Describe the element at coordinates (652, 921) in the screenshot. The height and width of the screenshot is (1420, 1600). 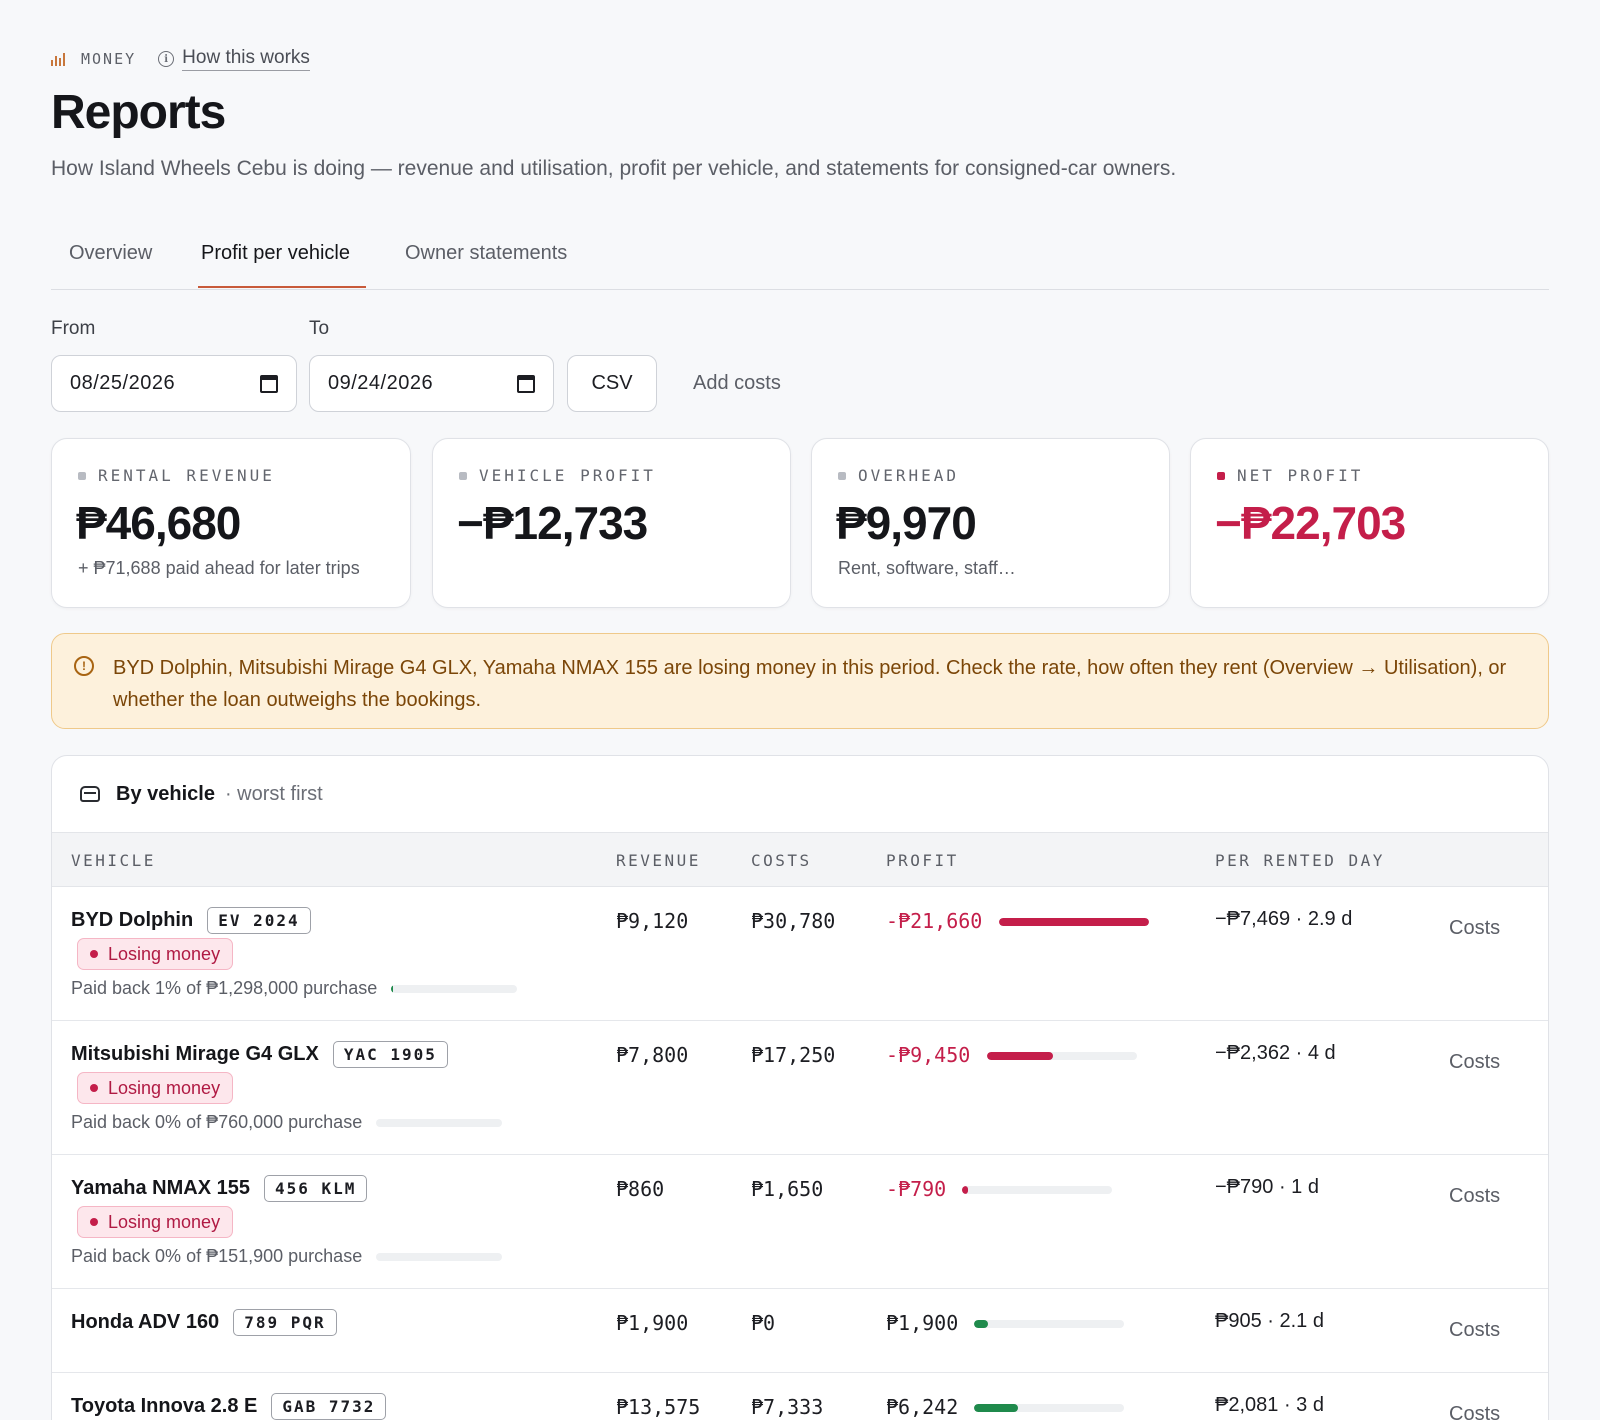
I see `revenue-cell: ₱9,120` at that location.